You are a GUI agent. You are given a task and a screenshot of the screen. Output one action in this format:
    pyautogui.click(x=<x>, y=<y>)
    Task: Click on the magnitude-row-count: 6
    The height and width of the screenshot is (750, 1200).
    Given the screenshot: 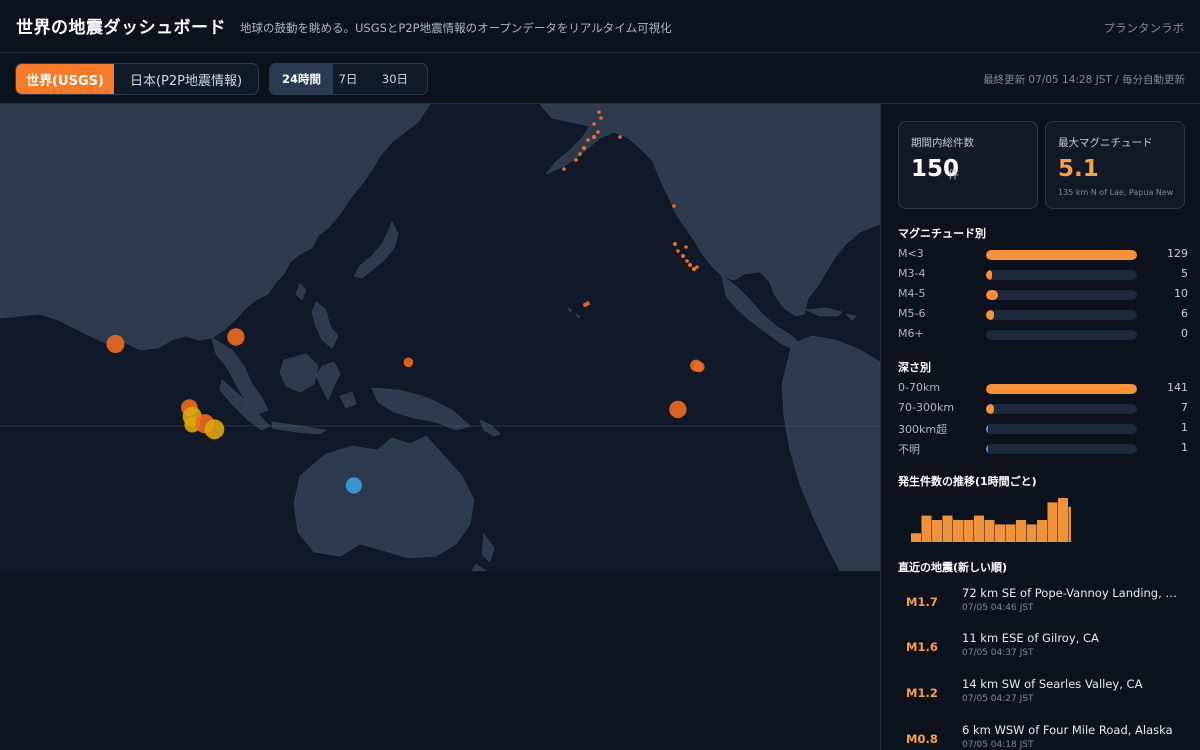 What is the action you would take?
    pyautogui.click(x=1184, y=313)
    